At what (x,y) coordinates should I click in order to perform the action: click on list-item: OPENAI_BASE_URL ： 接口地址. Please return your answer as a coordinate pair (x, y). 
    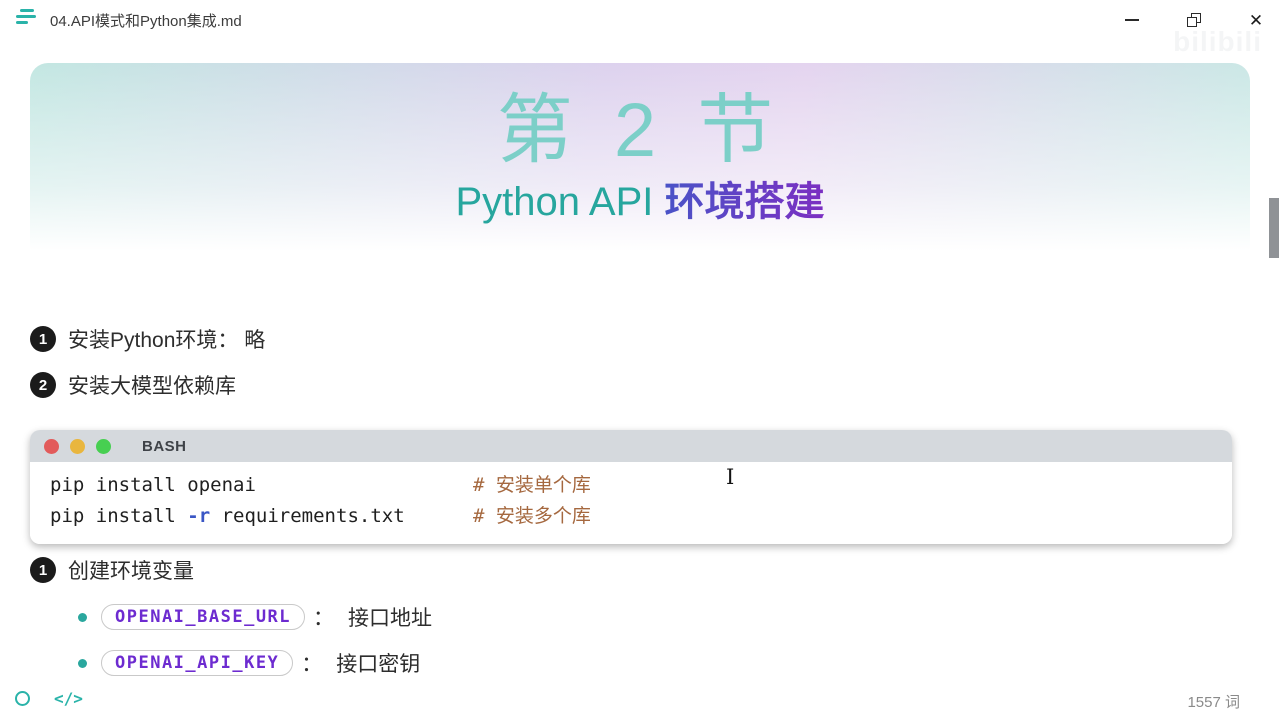
    Looking at the image, I should click on (255, 617).